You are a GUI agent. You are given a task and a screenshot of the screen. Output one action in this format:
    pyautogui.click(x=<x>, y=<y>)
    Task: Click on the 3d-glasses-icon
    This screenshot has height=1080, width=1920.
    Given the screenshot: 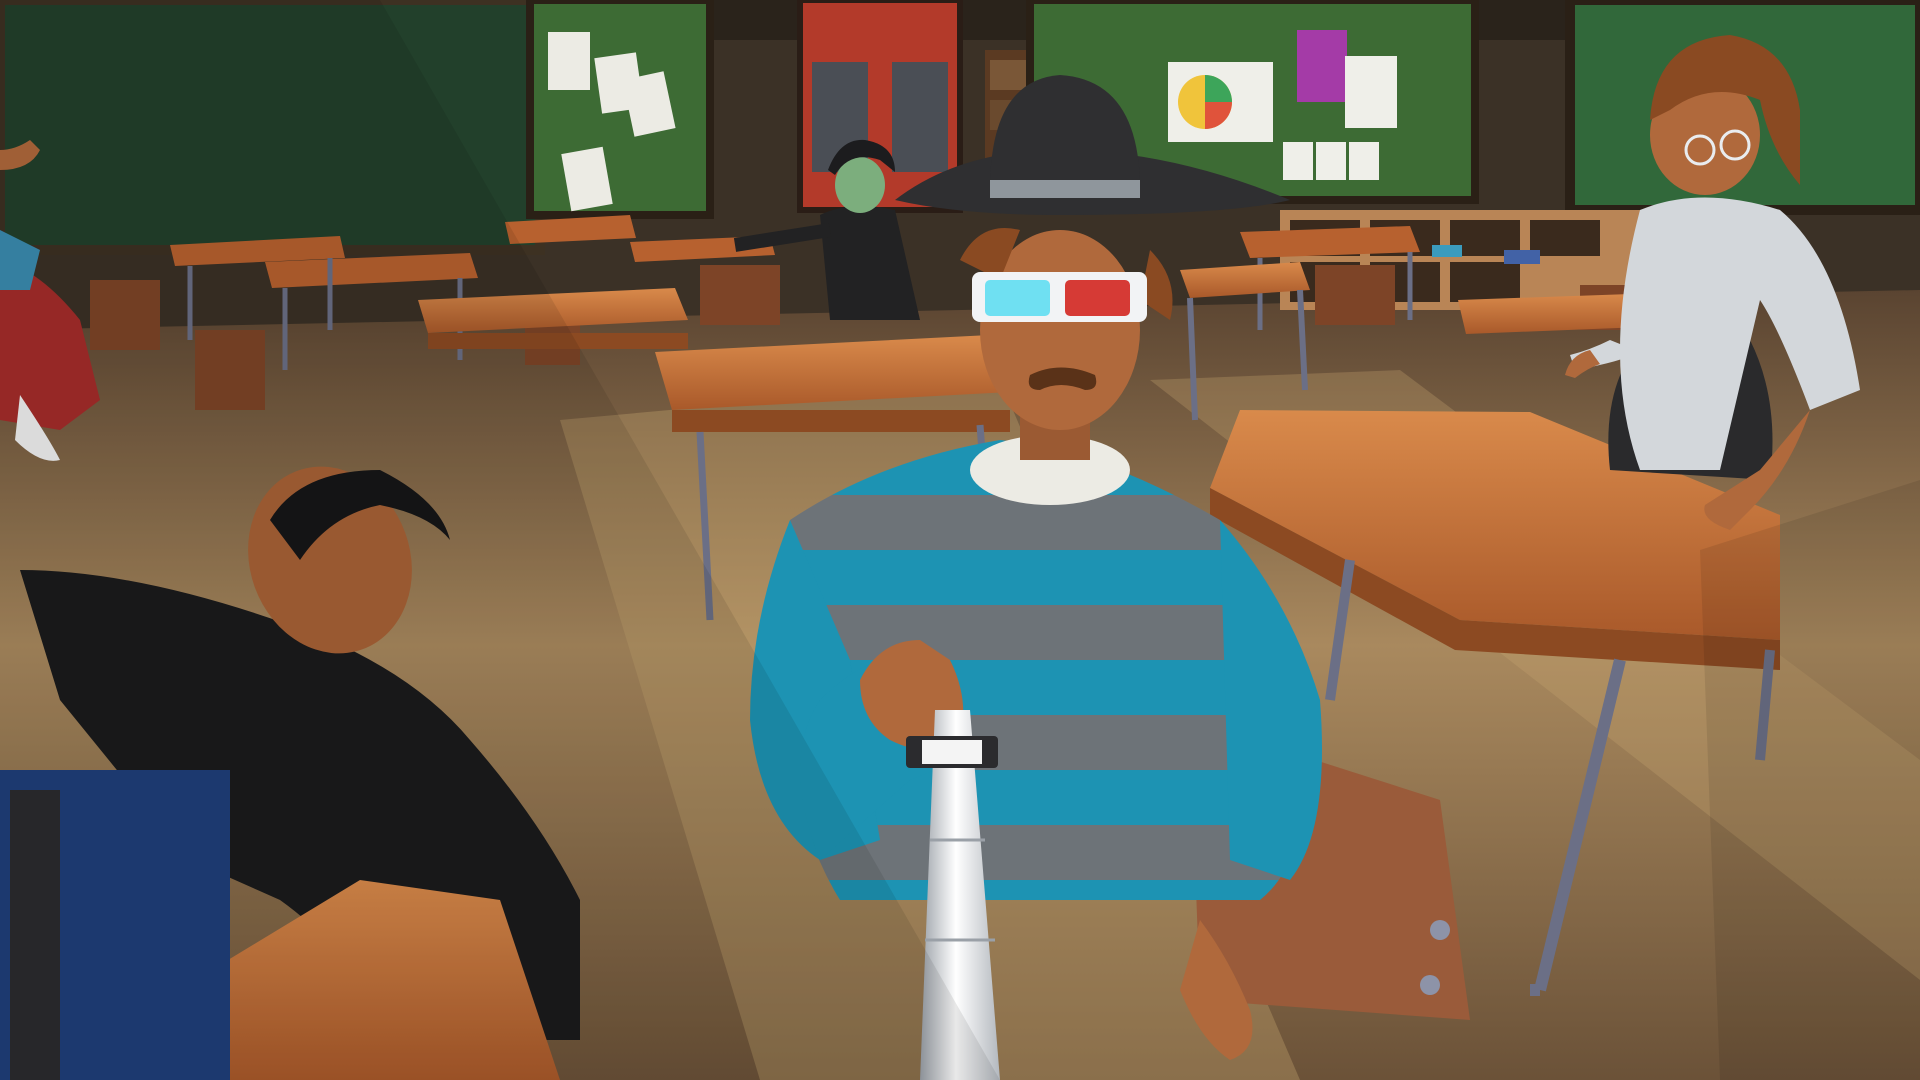 What is the action you would take?
    pyautogui.click(x=1059, y=297)
    